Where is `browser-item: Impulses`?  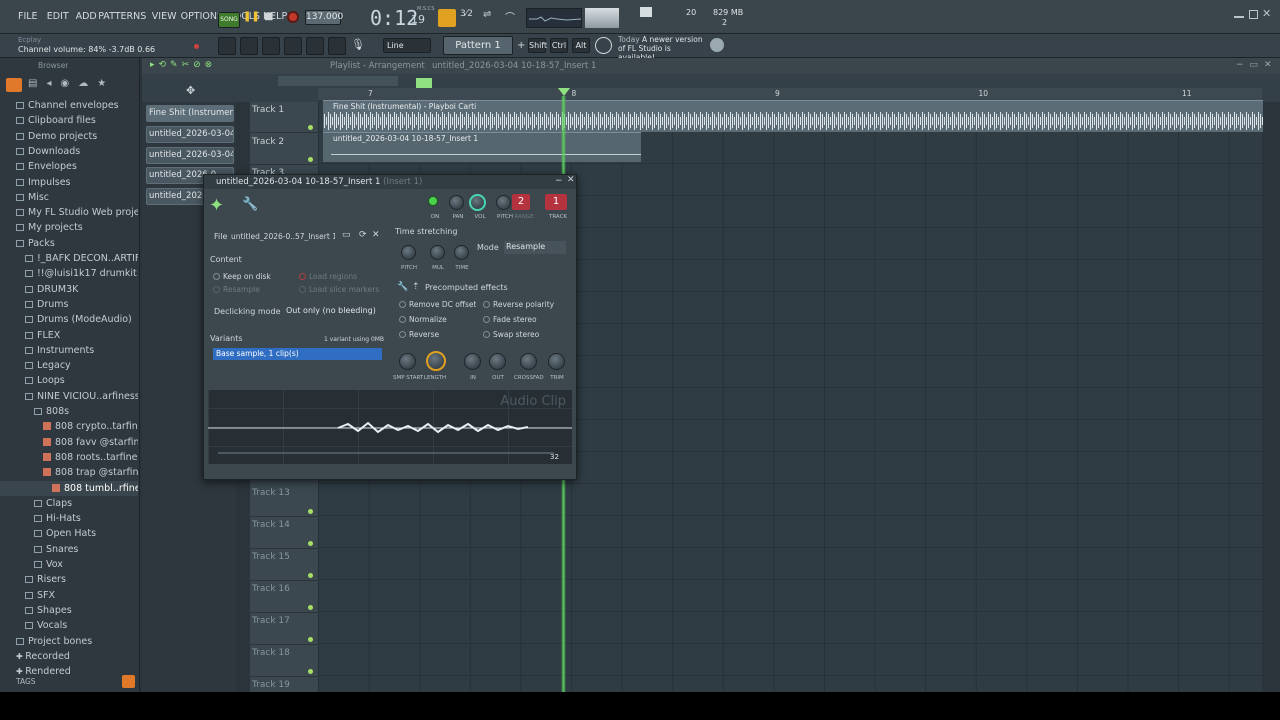
browser-item: Impulses is located at coordinates (69, 182).